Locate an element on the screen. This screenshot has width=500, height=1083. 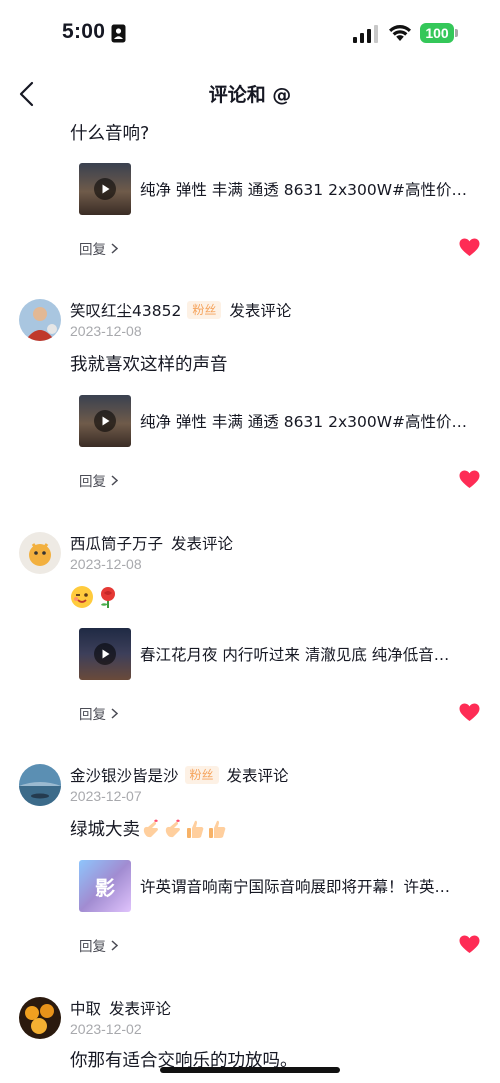
comment-text: 绿城大卖 is located at coordinates (105, 830).